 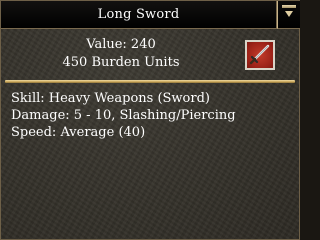 I want to click on chevron-down-icon, so click(x=289, y=14).